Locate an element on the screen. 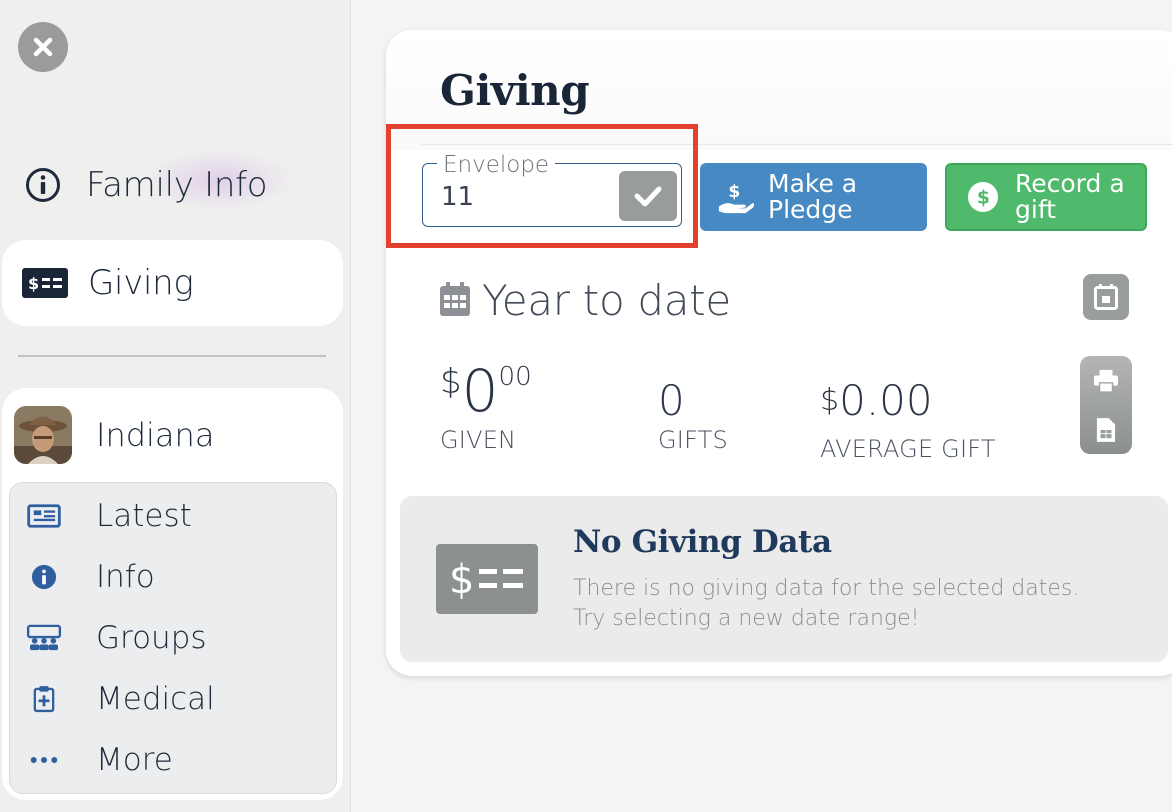  dollar-circle-icon: $ is located at coordinates (983, 197).